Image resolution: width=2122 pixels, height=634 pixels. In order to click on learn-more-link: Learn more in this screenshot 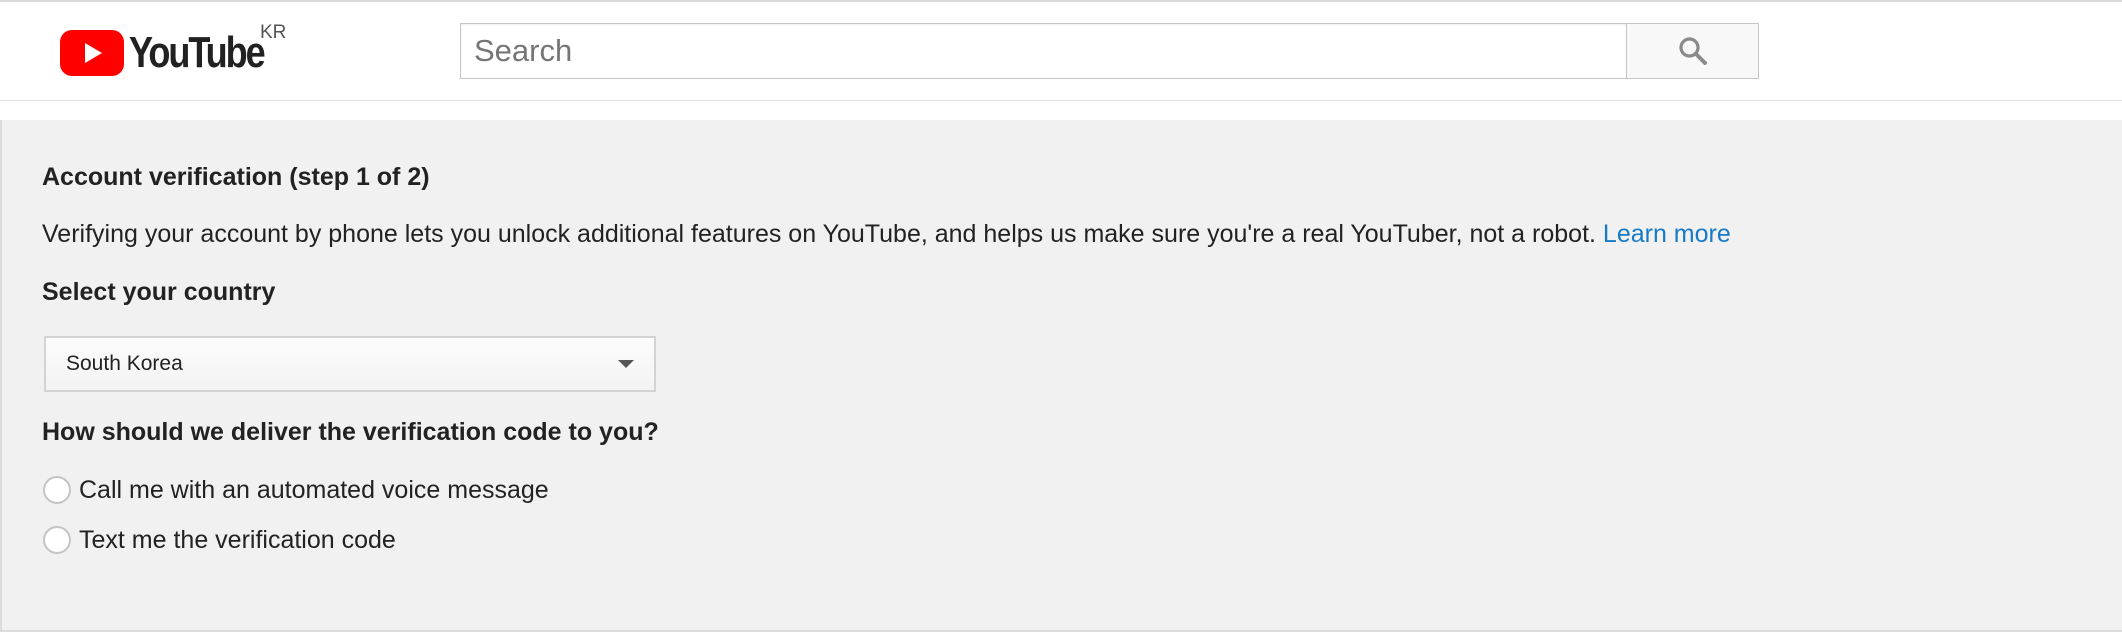, I will do `click(1667, 234)`.